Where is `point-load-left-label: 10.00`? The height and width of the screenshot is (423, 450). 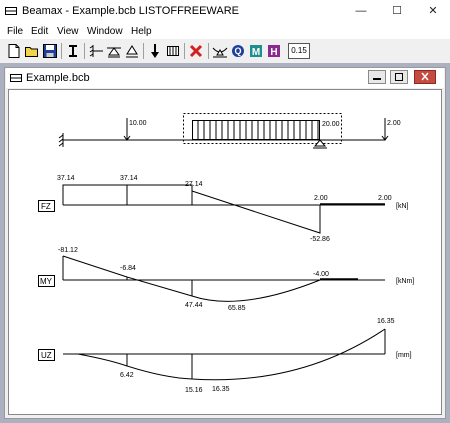
point-load-left-label: 10.00 is located at coordinates (138, 123).